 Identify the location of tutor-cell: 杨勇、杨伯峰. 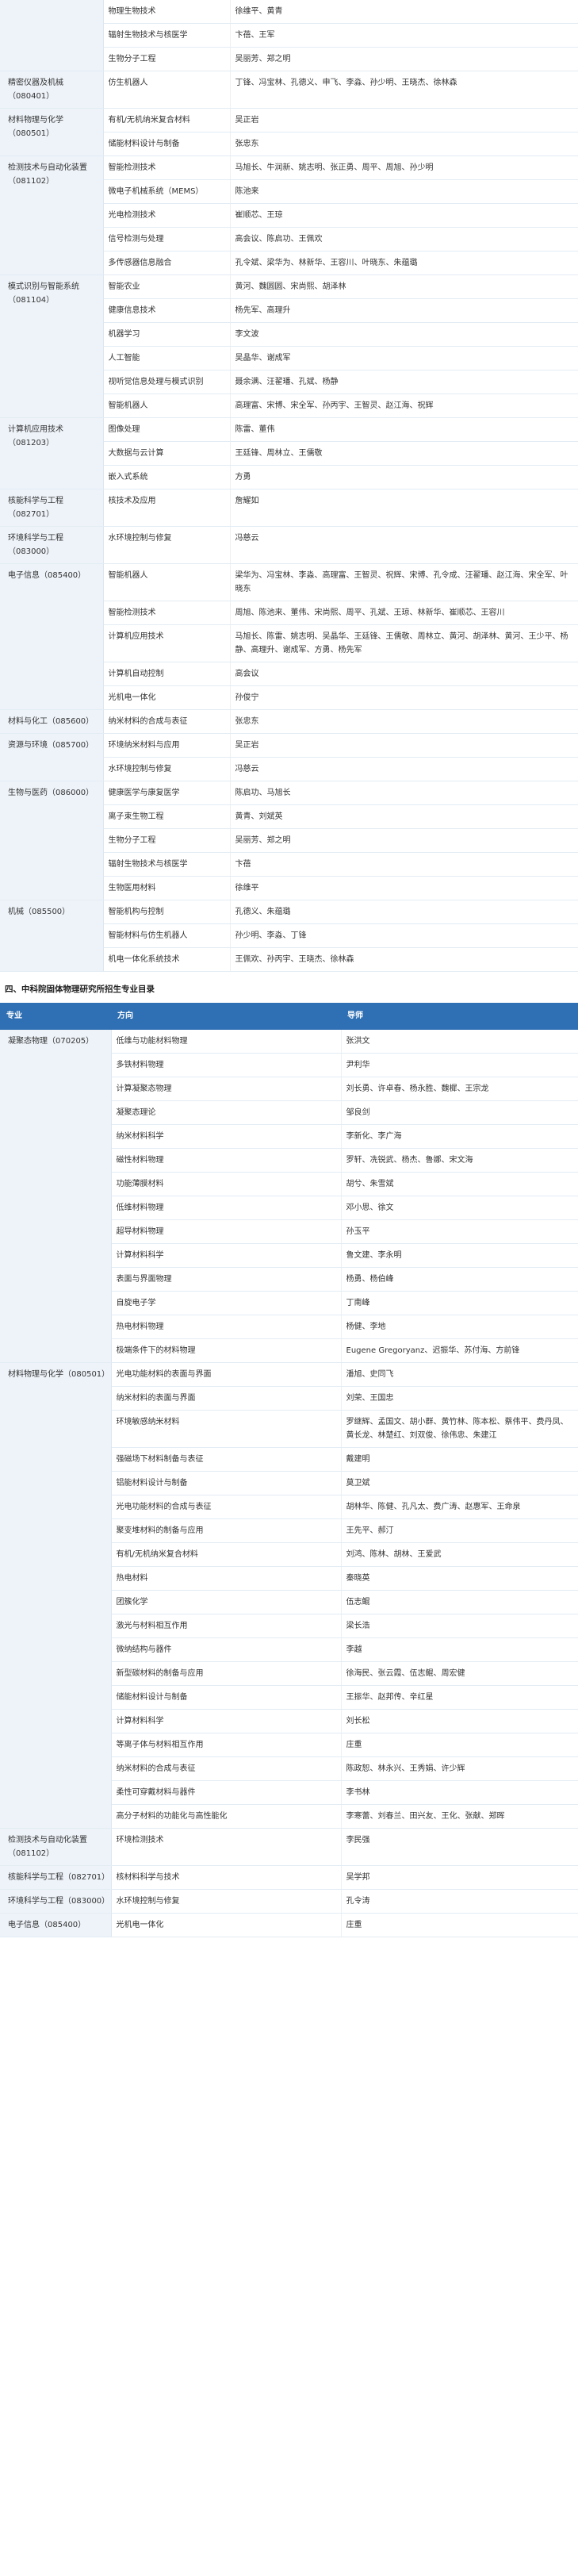
(459, 1279).